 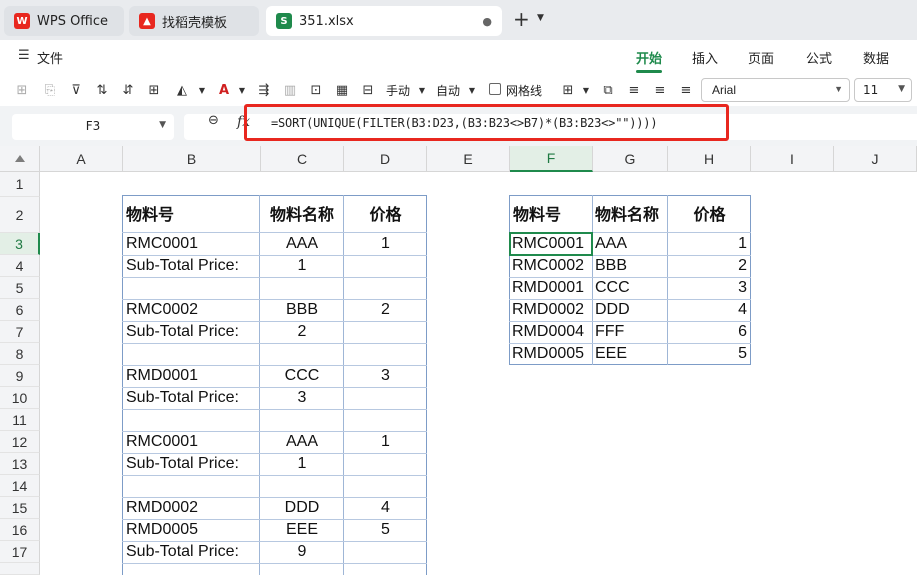 What do you see at coordinates (775, 90) in the screenshot?
I see `font-family-select: Arial ▼` at bounding box center [775, 90].